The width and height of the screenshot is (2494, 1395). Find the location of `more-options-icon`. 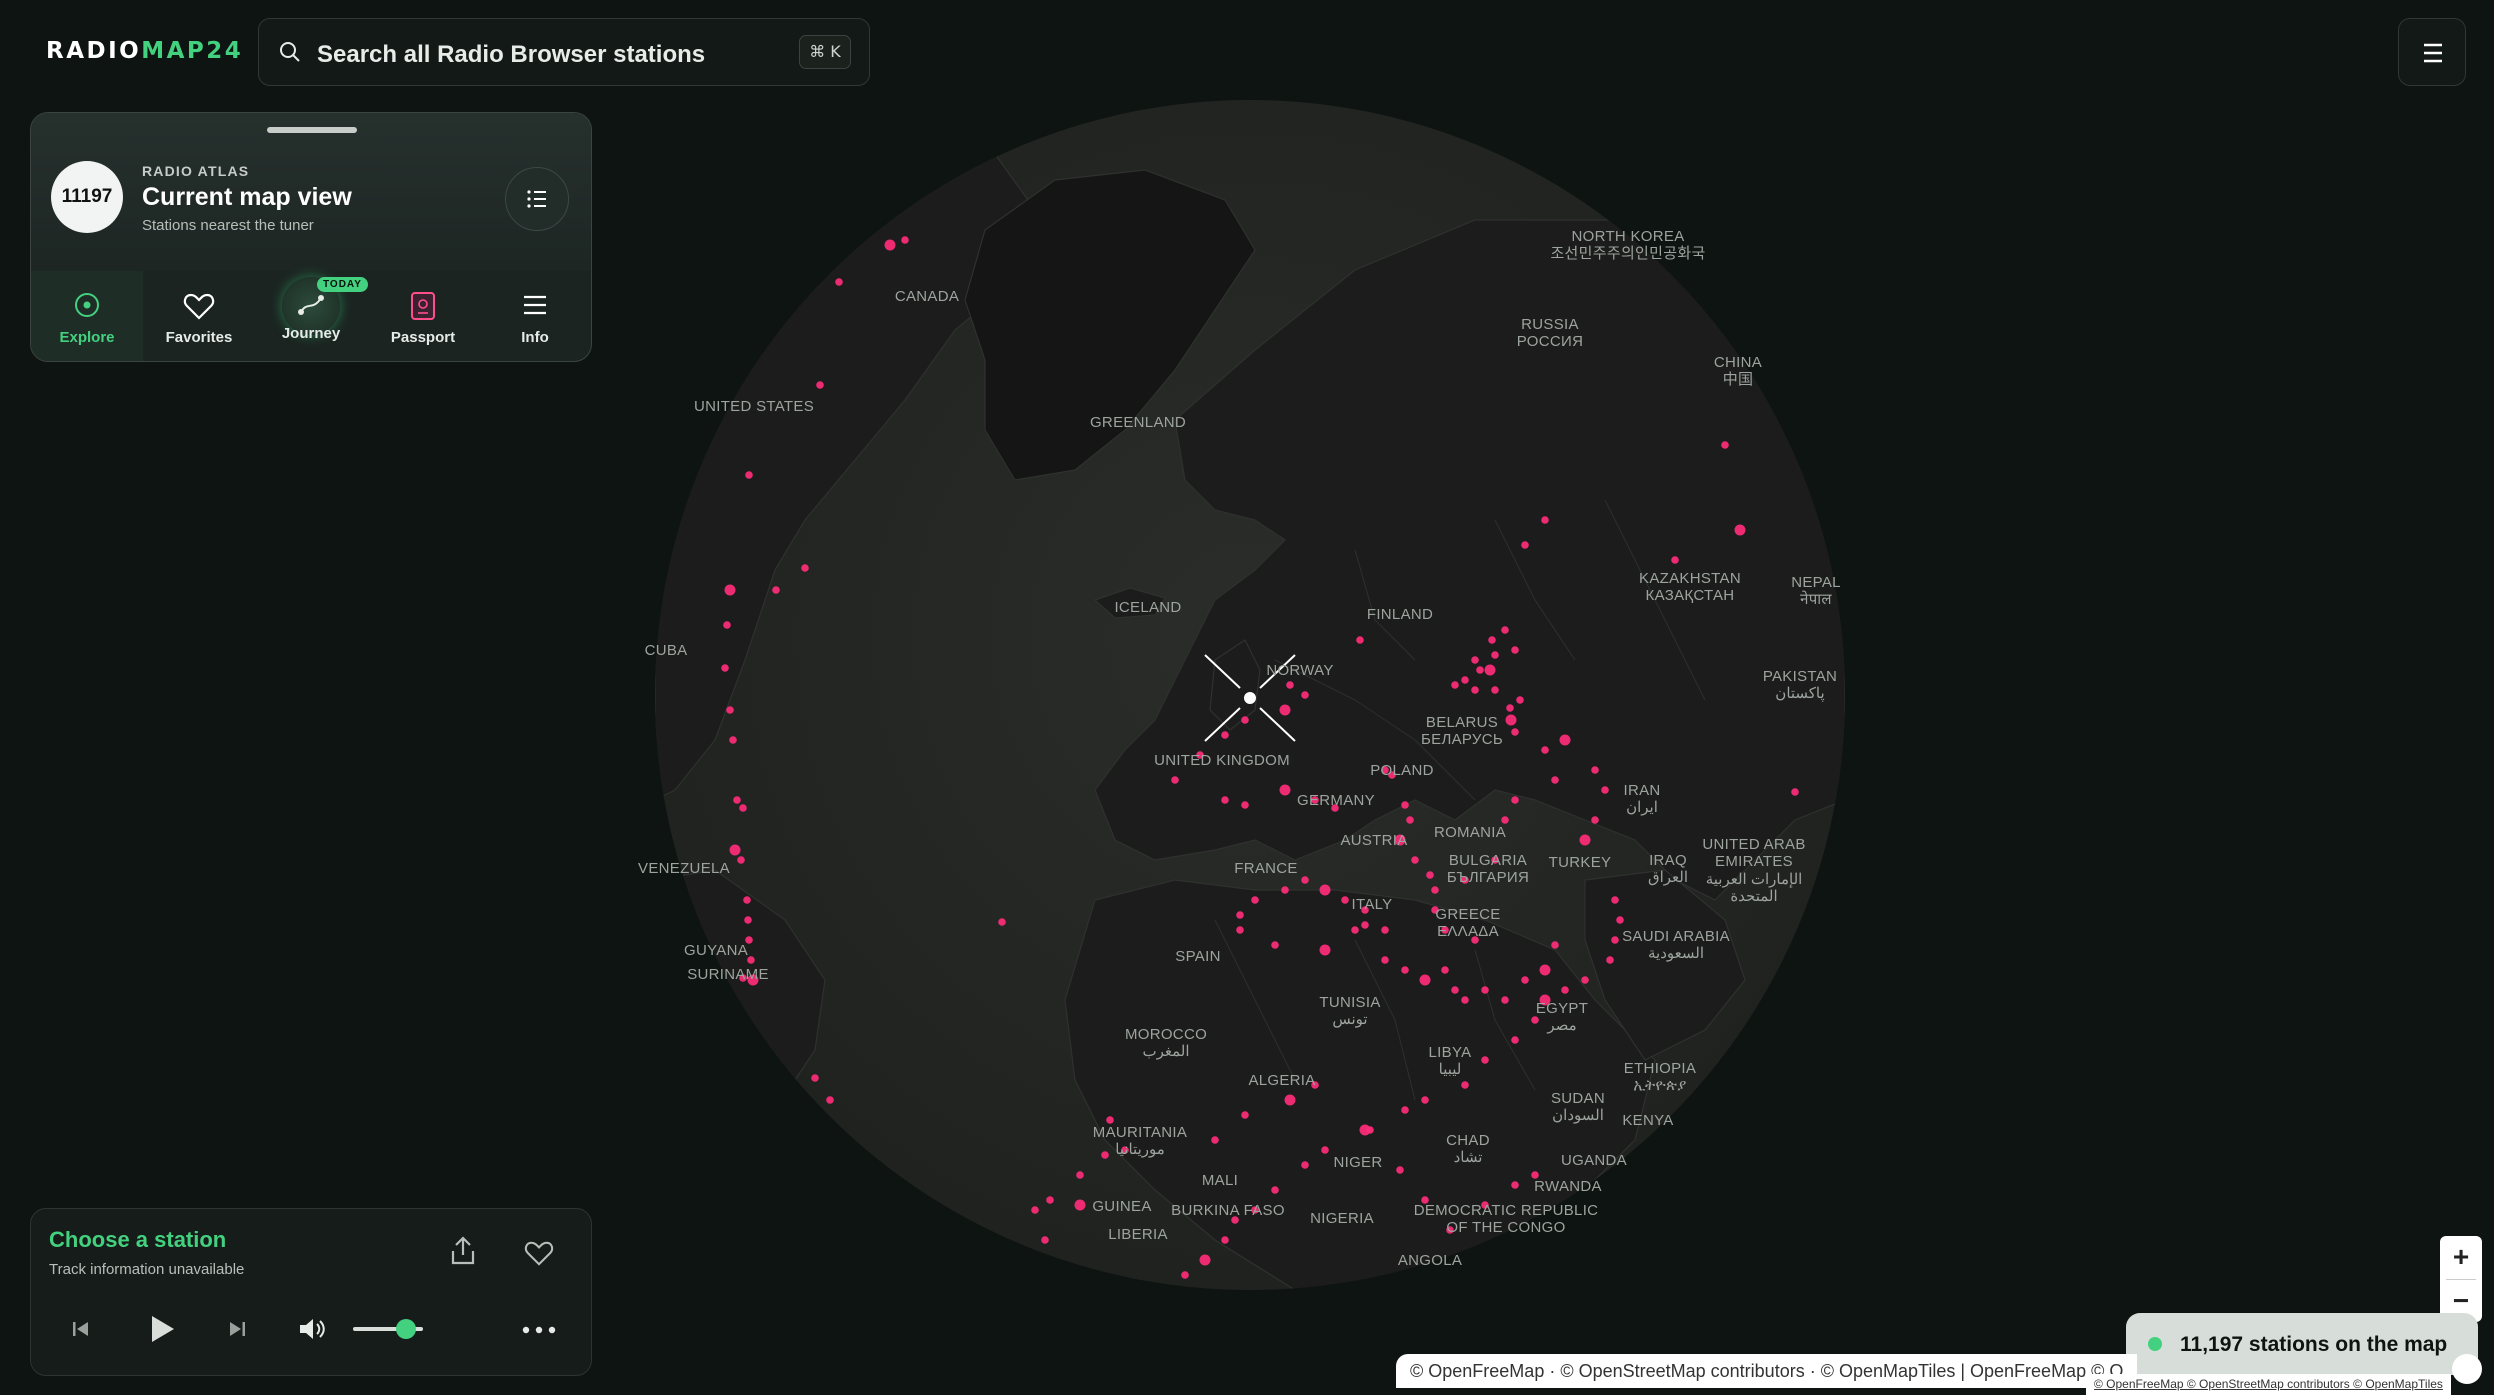

more-options-icon is located at coordinates (539, 1330).